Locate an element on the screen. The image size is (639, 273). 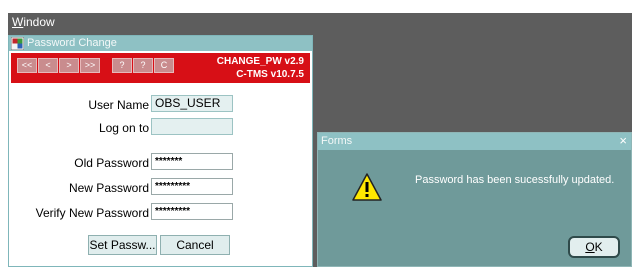
previous-record-button: < is located at coordinates (48, 65).